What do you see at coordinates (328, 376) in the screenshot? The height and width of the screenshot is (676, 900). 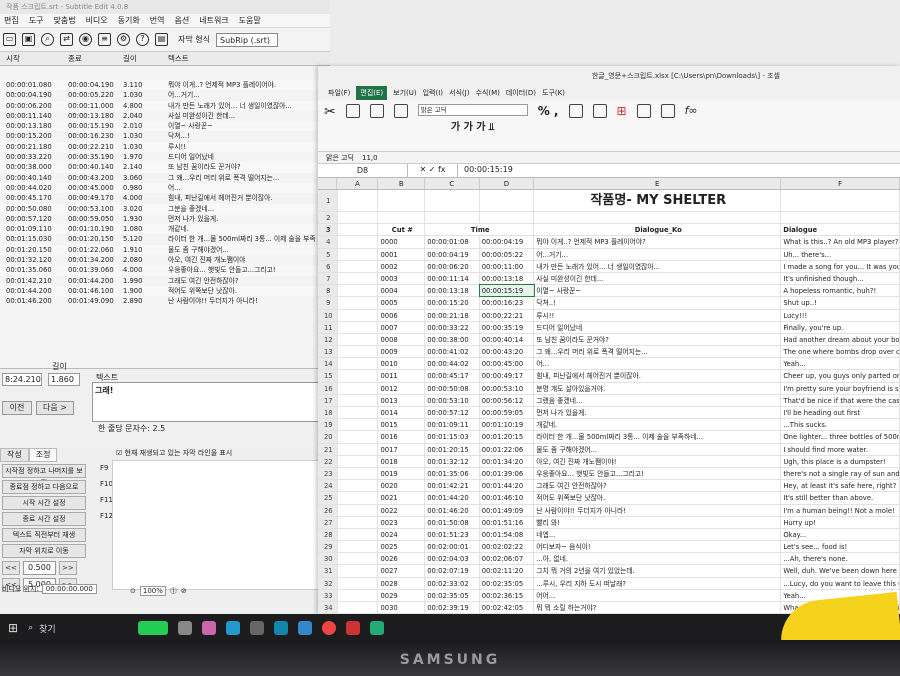 I see `row-number: 15` at bounding box center [328, 376].